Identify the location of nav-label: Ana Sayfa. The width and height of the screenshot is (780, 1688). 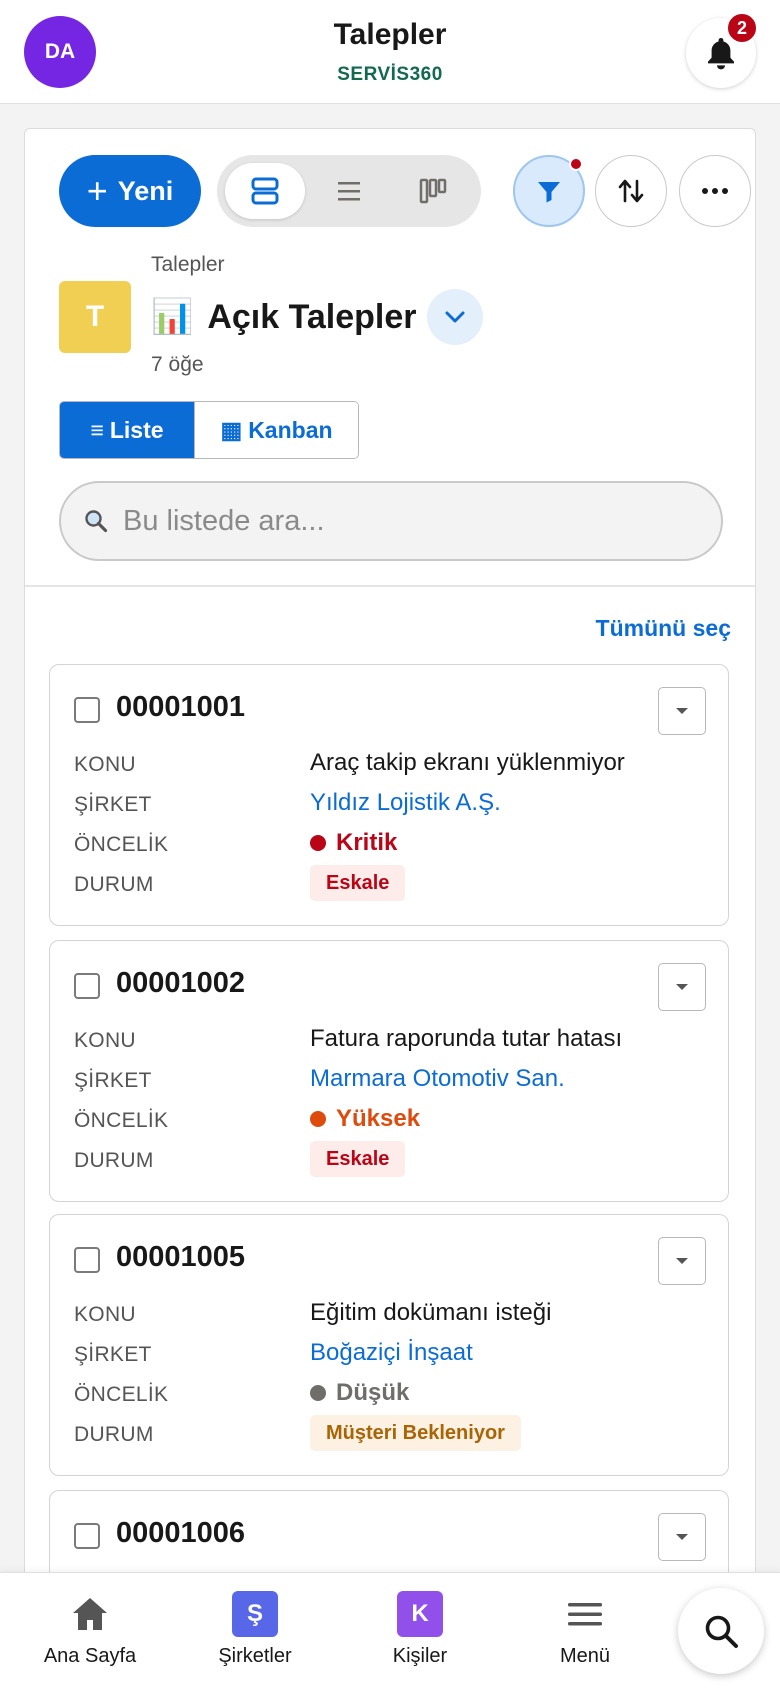
(90, 1656).